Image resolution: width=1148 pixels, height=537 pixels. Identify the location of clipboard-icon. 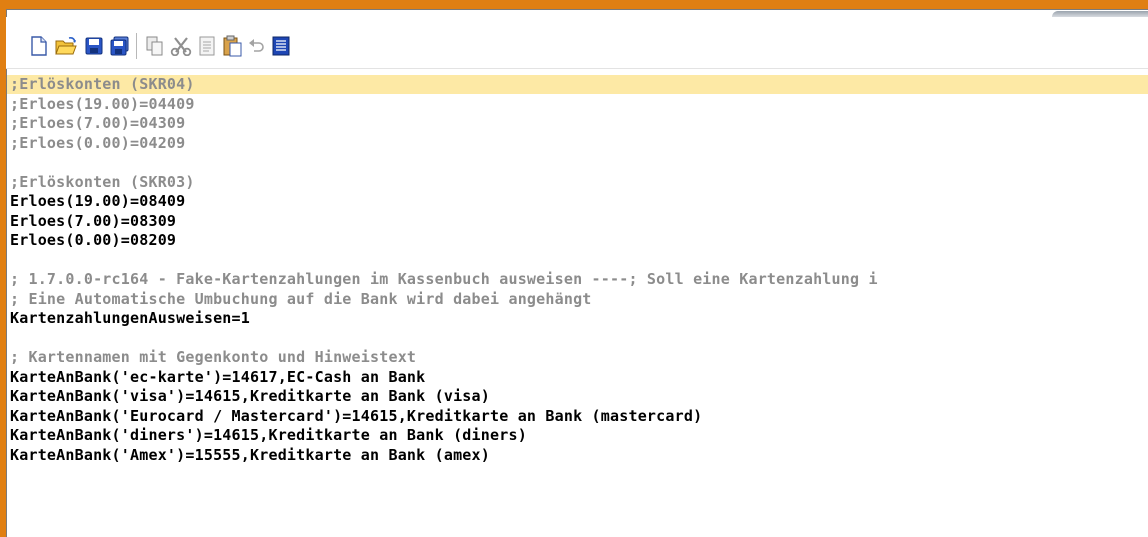
(232, 46).